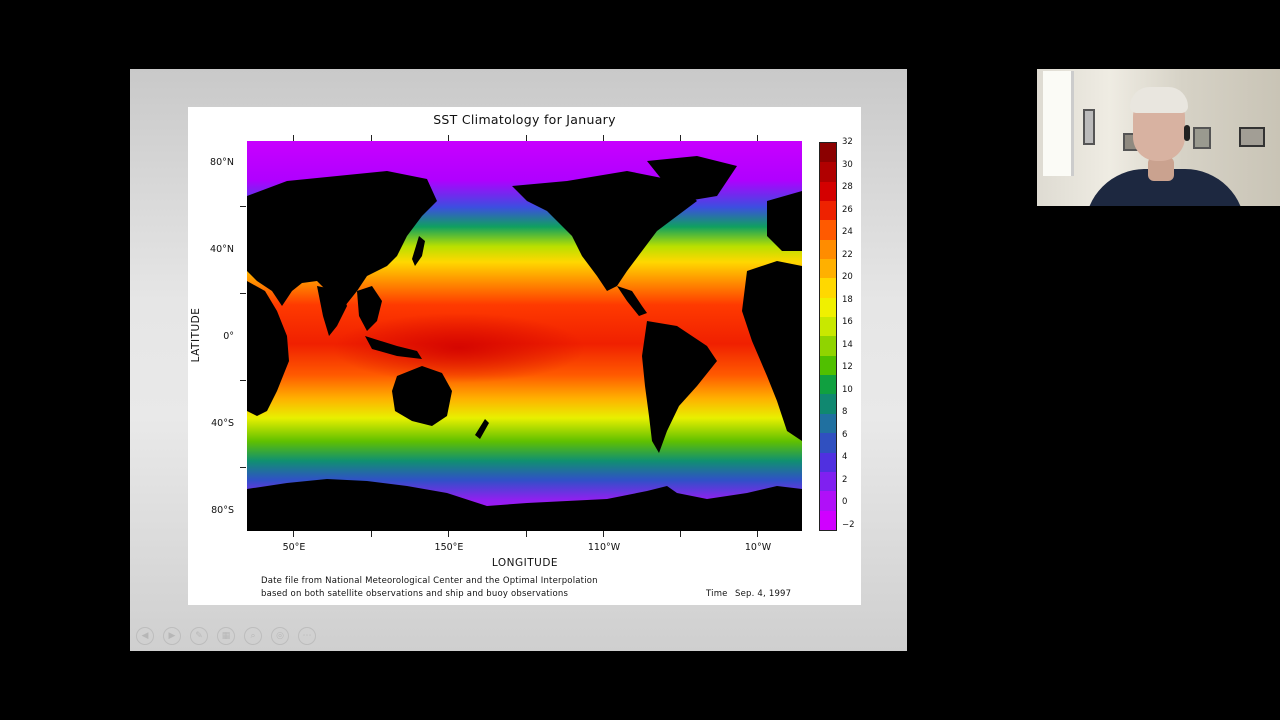  Describe the element at coordinates (847, 187) in the screenshot. I see `colorbar-label: 28` at that location.